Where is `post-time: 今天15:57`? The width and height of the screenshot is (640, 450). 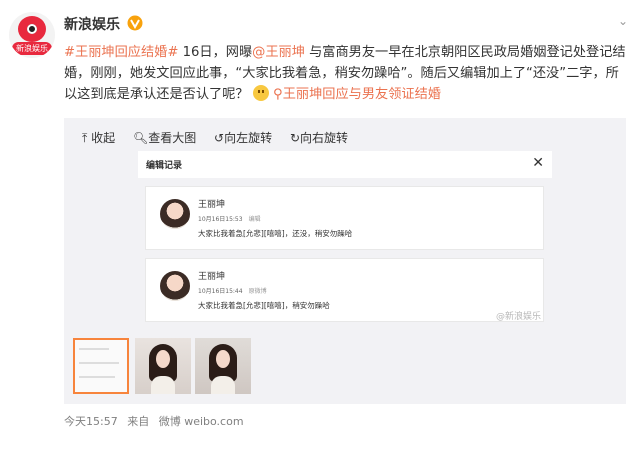 post-time: 今天15:57 is located at coordinates (91, 421).